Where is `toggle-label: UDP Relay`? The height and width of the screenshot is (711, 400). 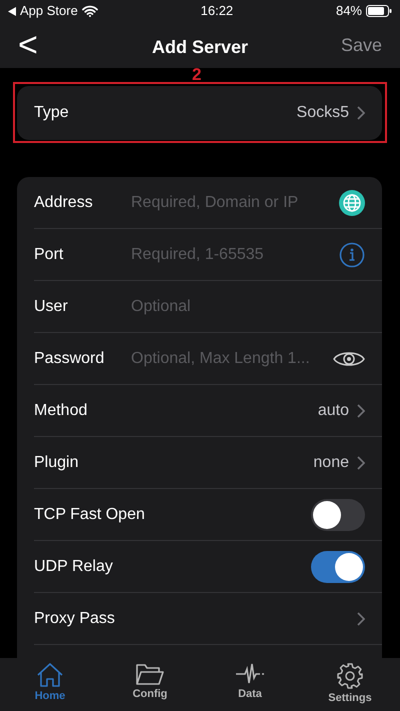 toggle-label: UDP Relay is located at coordinates (73, 566).